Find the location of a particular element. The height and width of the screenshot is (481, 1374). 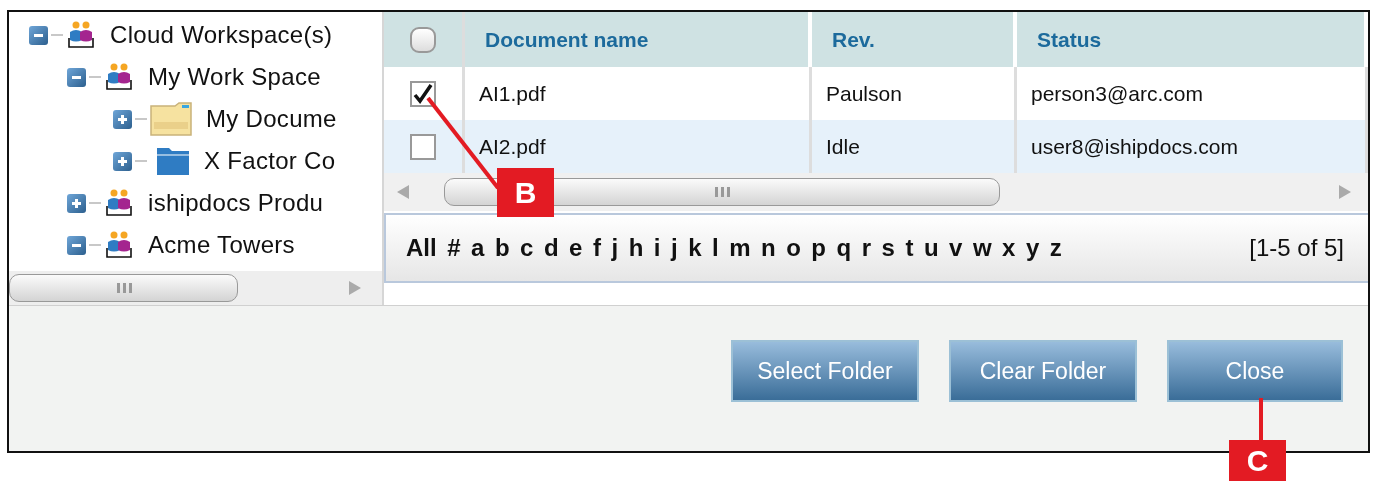

filter-letter-link: l is located at coordinates (715, 248).